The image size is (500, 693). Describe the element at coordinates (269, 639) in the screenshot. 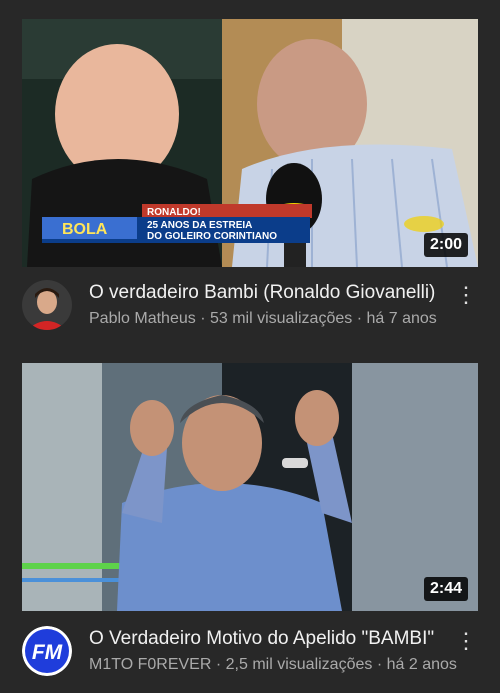

I see `video-title-2: O Verdadeiro Motivo do Apelido "BAMBI"` at that location.